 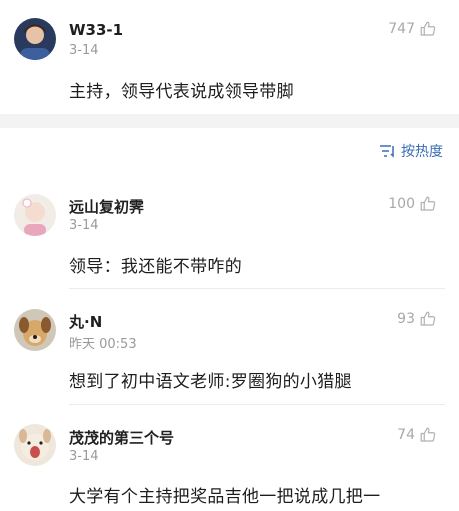 What do you see at coordinates (229, 121) in the screenshot?
I see `section-divider` at bounding box center [229, 121].